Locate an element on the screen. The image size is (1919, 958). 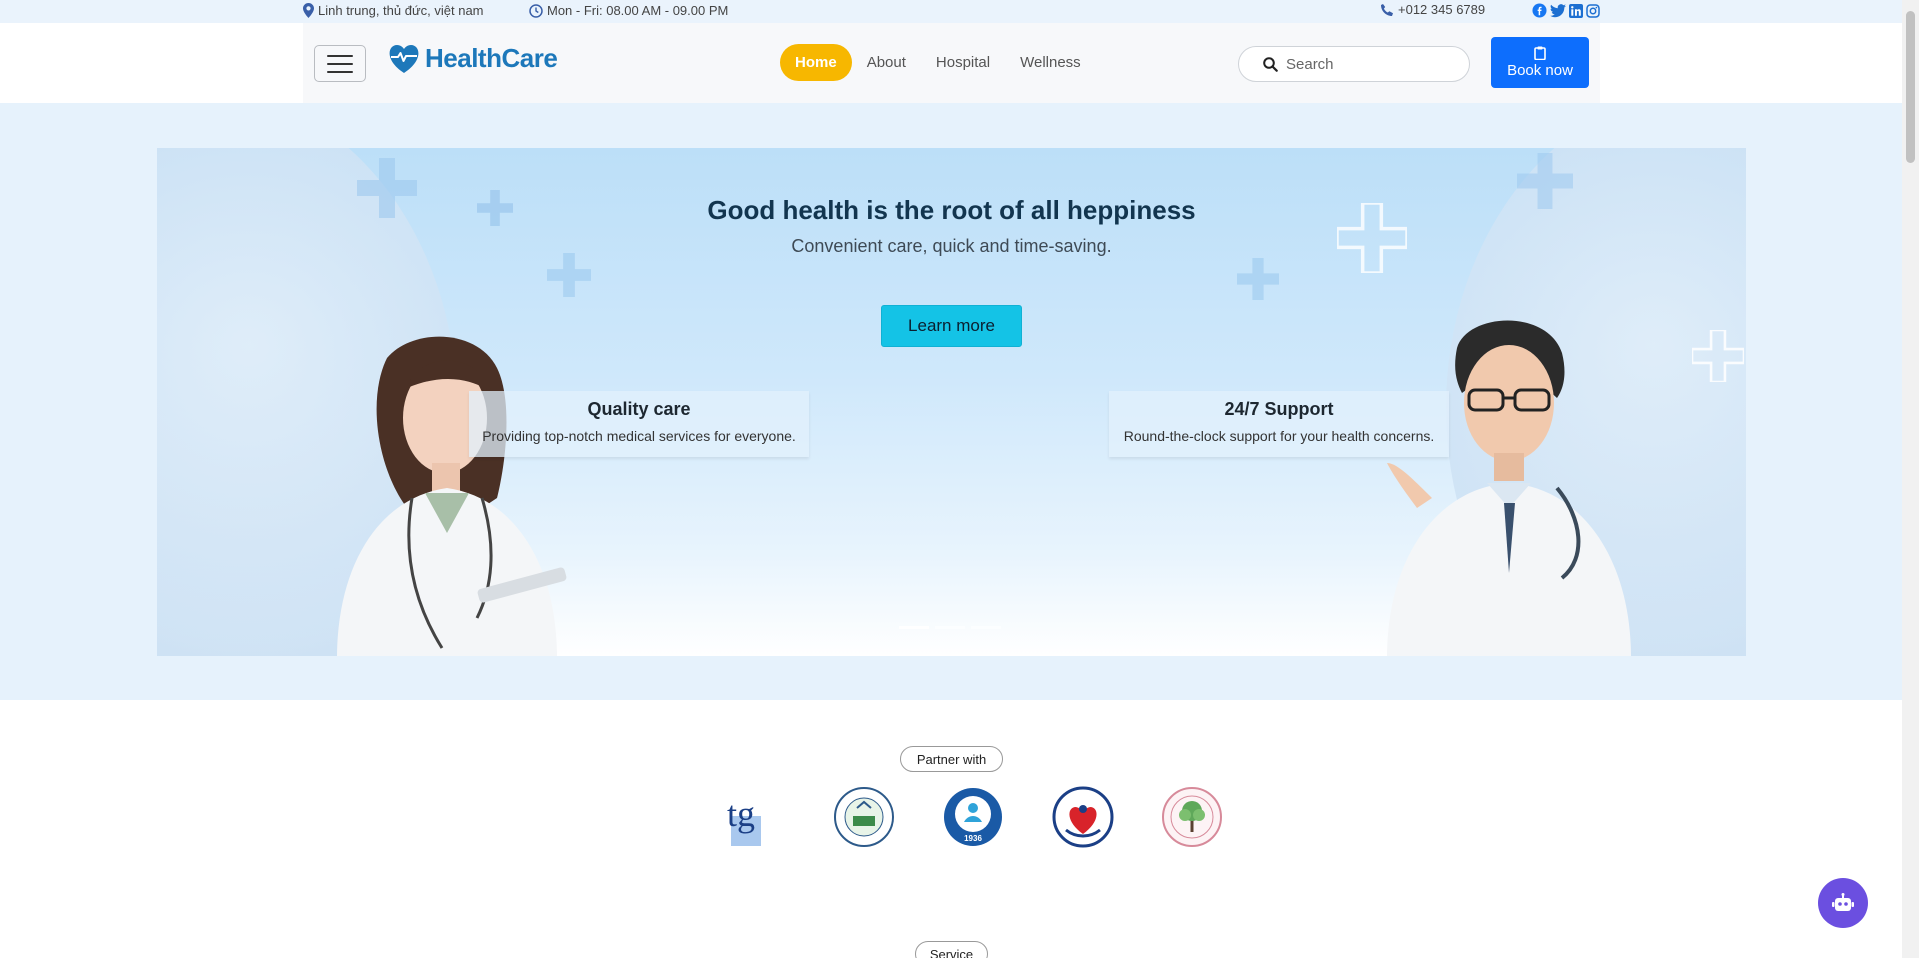
facebook-icon is located at coordinates (1539, 10).